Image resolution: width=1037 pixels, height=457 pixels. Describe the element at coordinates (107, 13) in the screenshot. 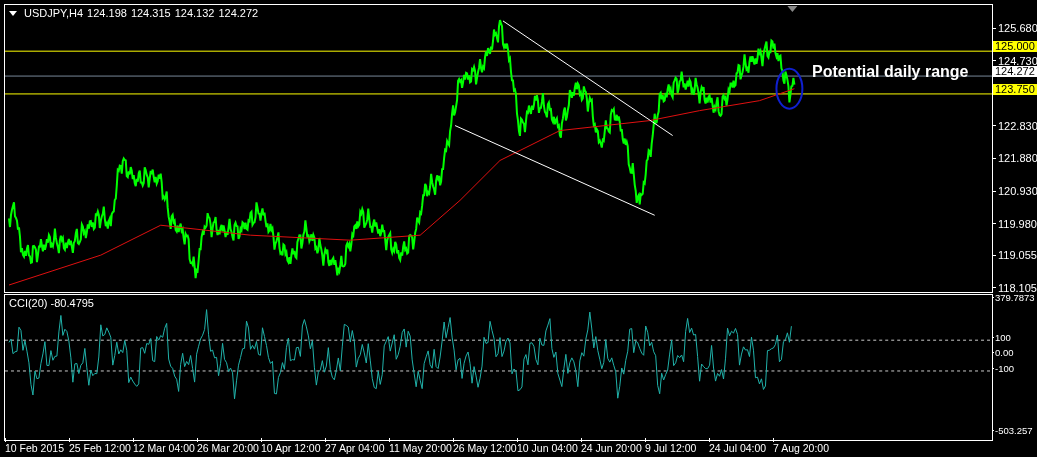

I see `ohlc-value: 124.198` at that location.